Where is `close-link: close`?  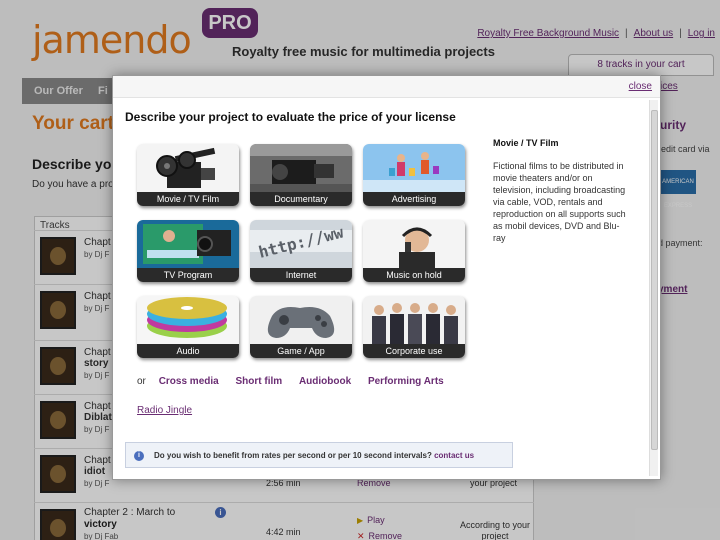 close-link: close is located at coordinates (640, 86).